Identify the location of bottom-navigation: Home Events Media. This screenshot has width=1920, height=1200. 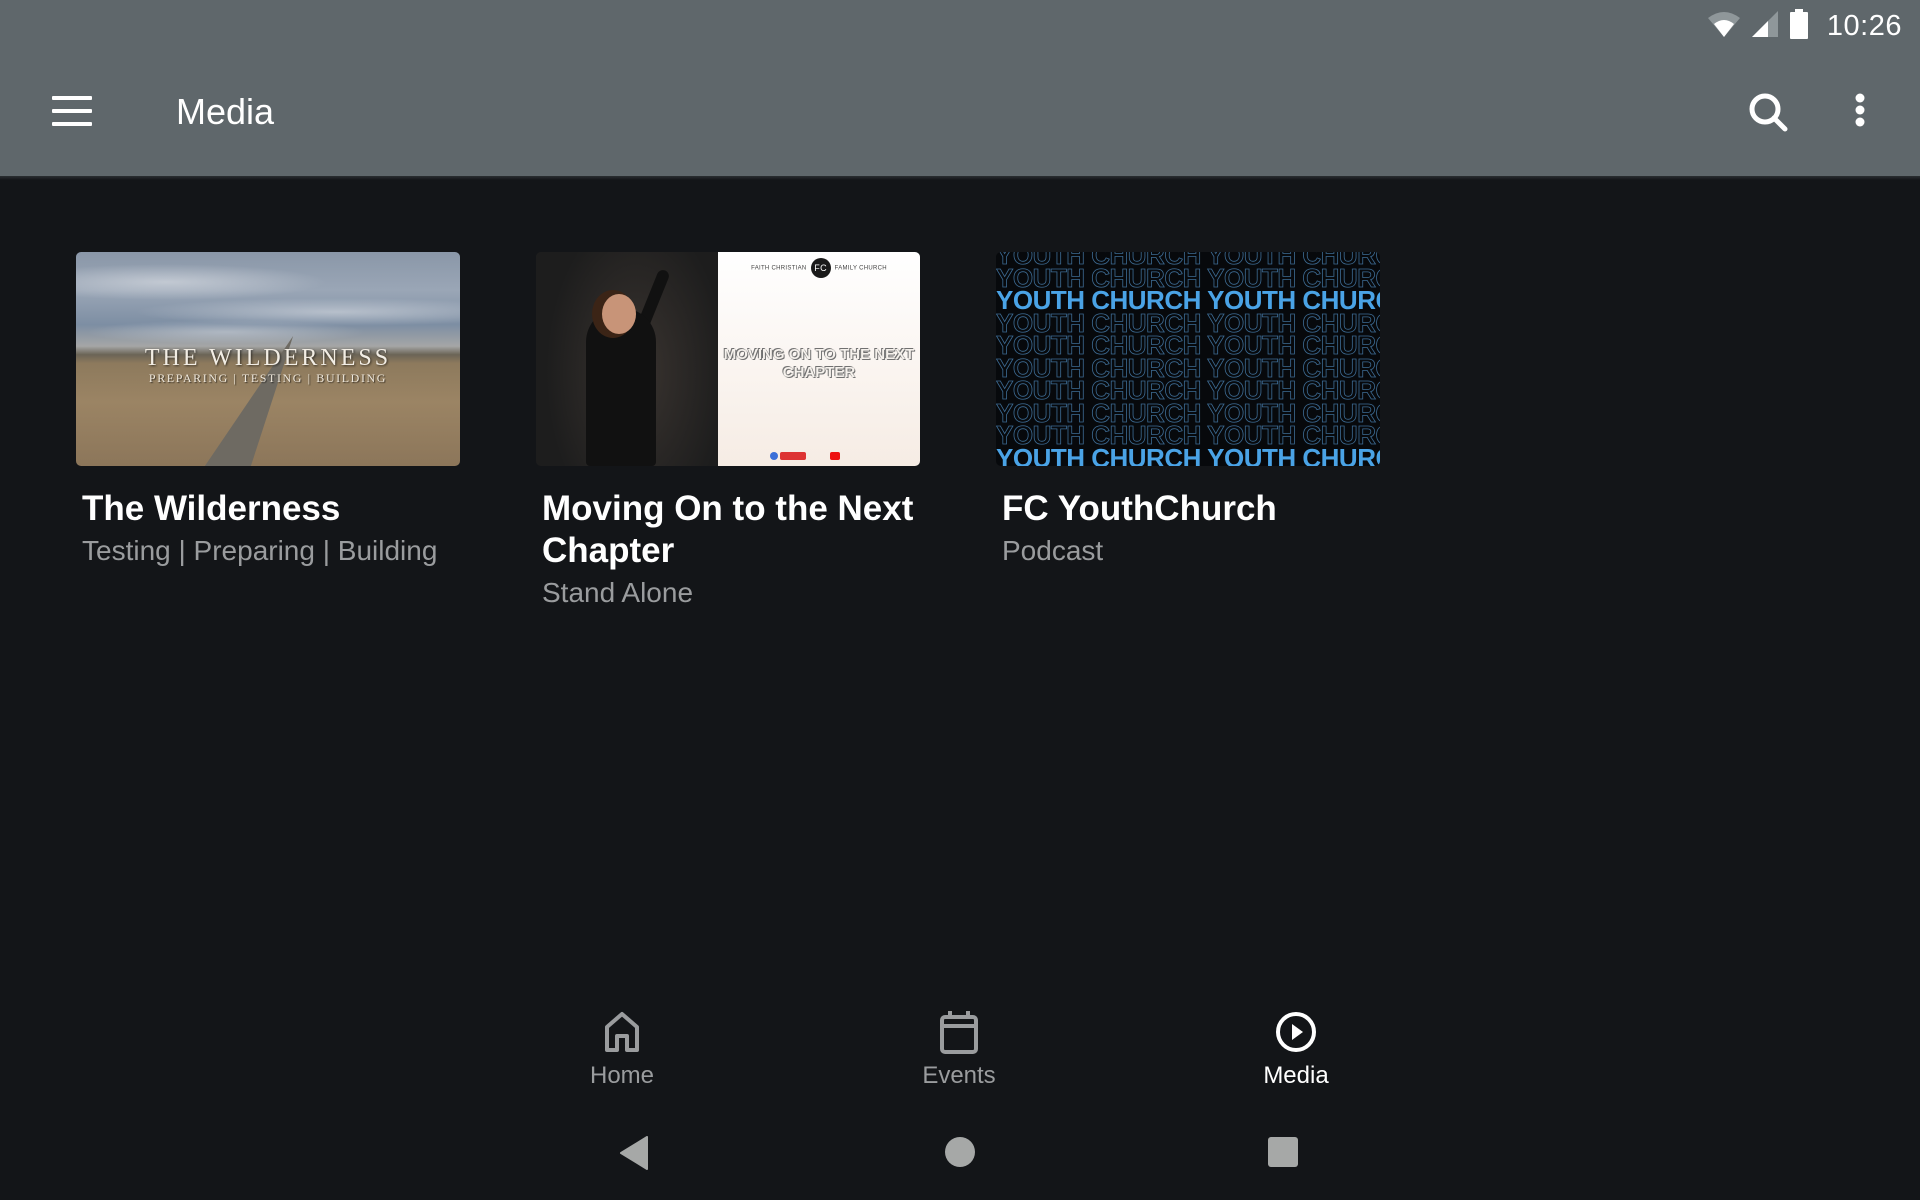
(960, 1045).